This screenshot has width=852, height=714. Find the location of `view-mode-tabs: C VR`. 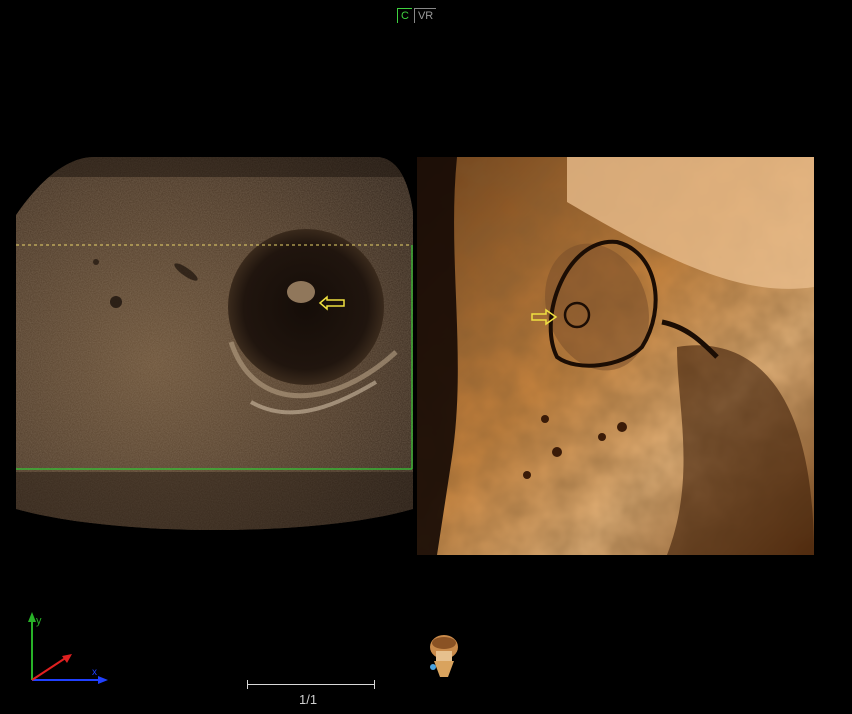

view-mode-tabs: C VR is located at coordinates (417, 15).